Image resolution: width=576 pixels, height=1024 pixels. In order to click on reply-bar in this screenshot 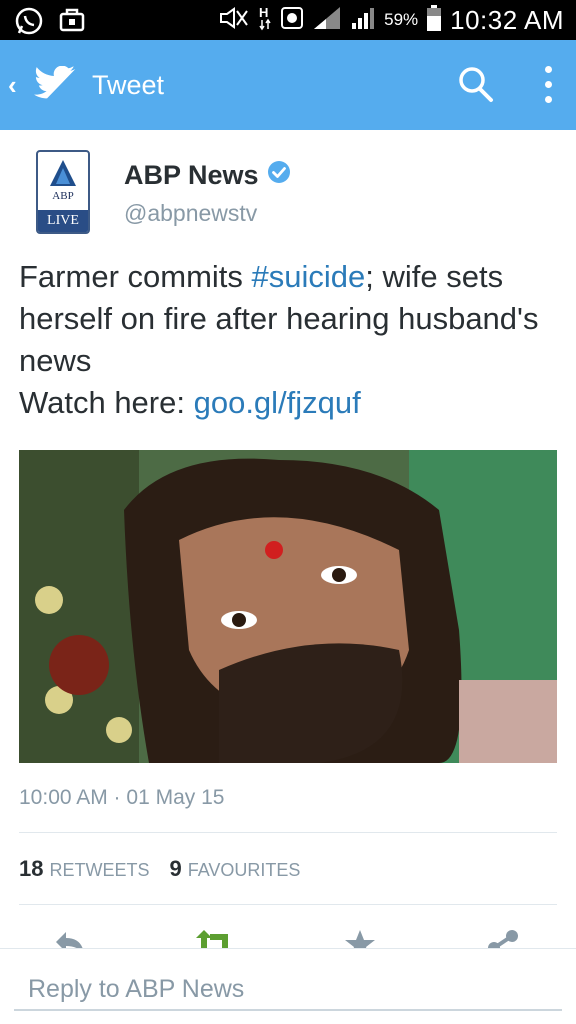, I will do `click(288, 986)`.